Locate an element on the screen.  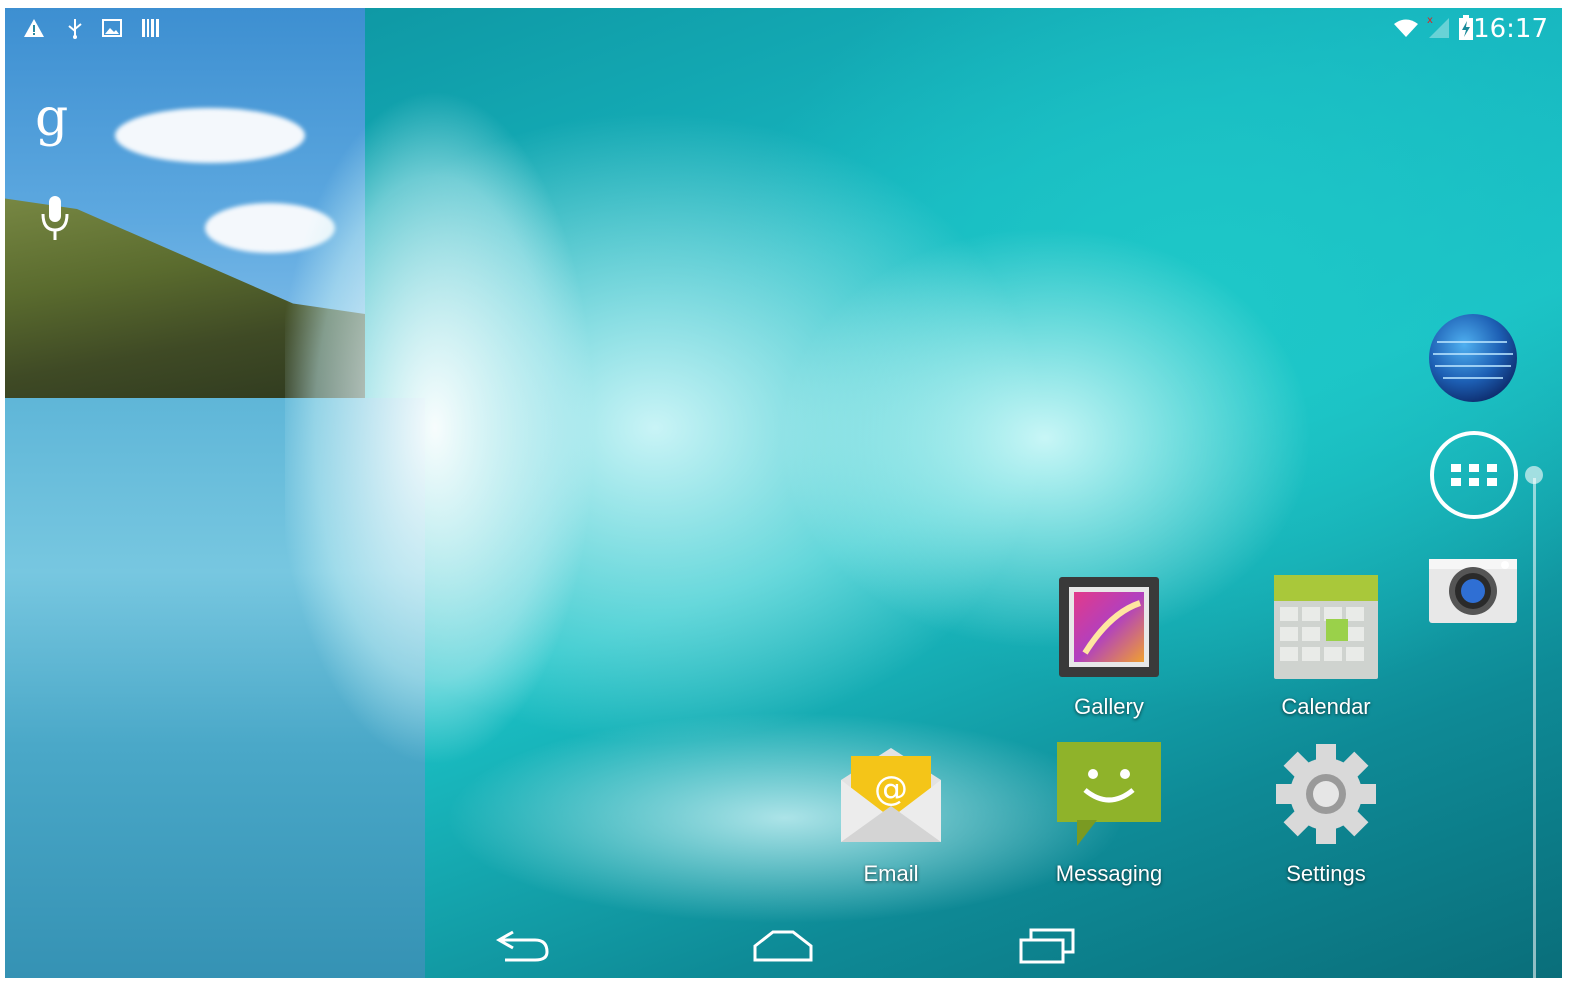
image-notification-icon is located at coordinates (112, 28).